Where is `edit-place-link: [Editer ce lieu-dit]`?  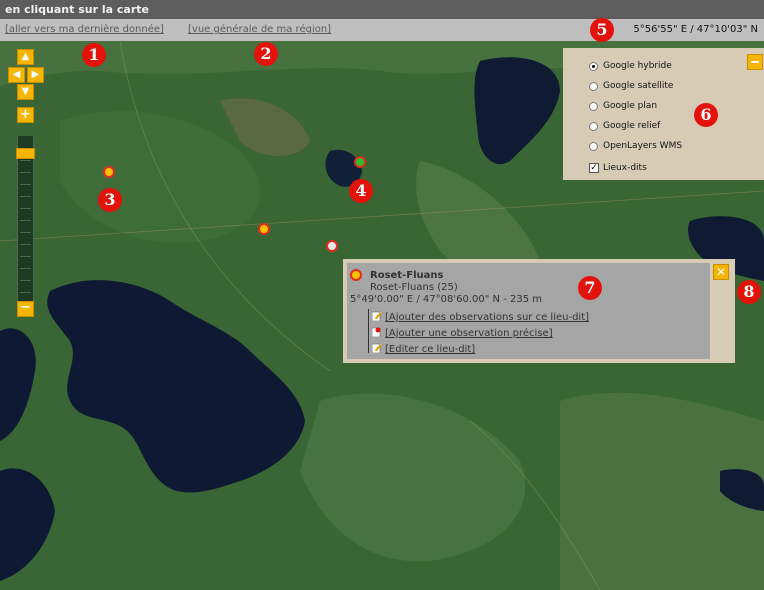
edit-place-link: [Editer ce lieu-dit] is located at coordinates (423, 349).